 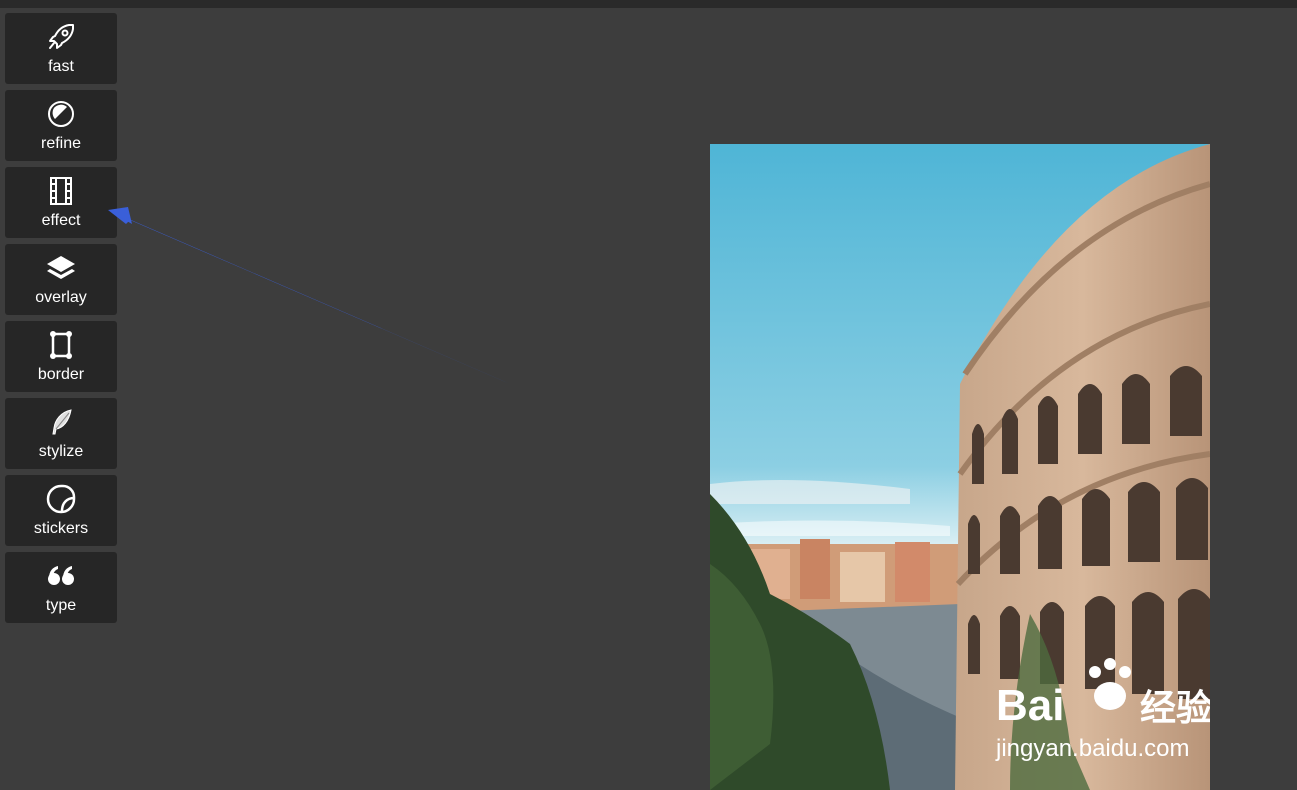 What do you see at coordinates (61, 220) in the screenshot?
I see `tool-label: effect` at bounding box center [61, 220].